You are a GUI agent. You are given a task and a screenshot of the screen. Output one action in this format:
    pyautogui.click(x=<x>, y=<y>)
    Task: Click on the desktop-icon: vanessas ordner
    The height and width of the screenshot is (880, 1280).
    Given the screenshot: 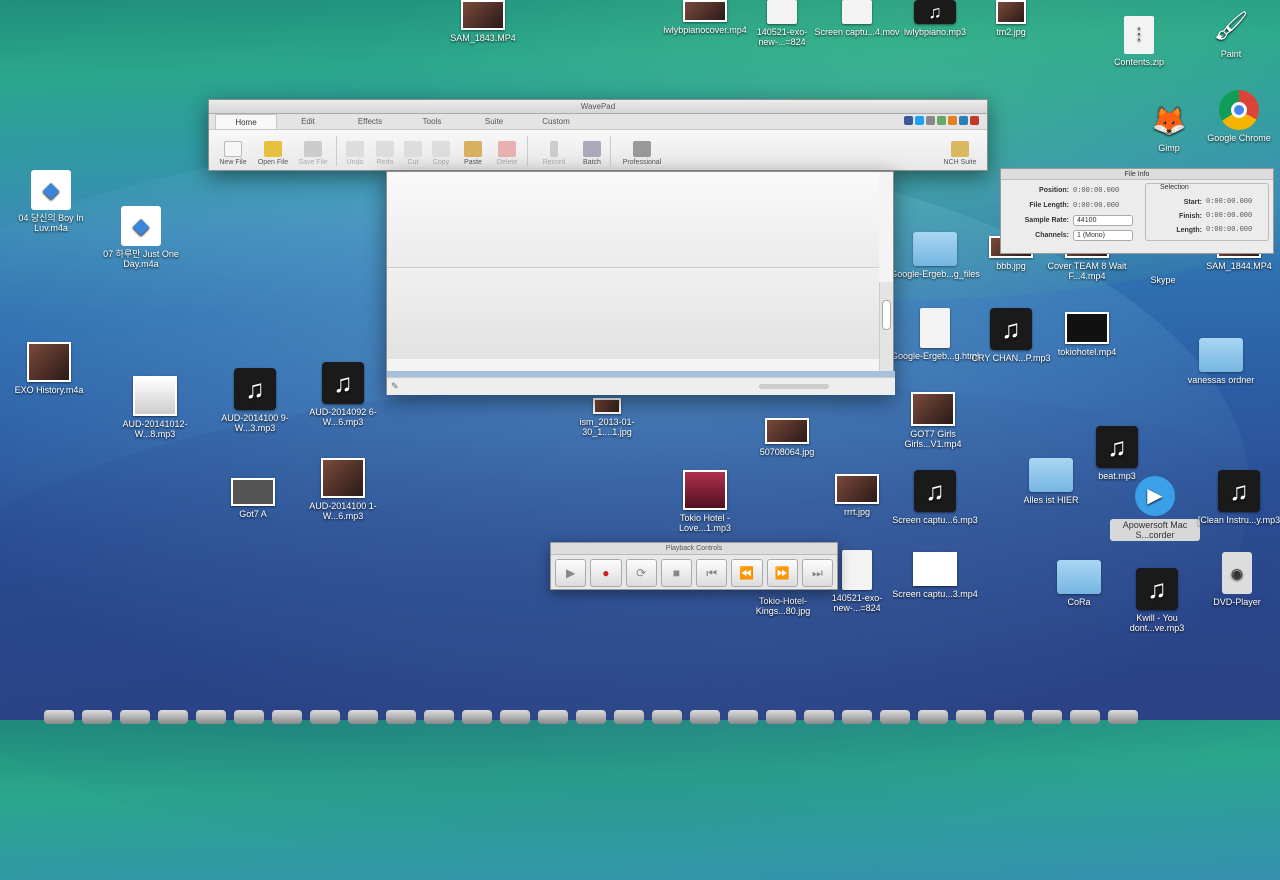 What is the action you would take?
    pyautogui.click(x=1221, y=361)
    